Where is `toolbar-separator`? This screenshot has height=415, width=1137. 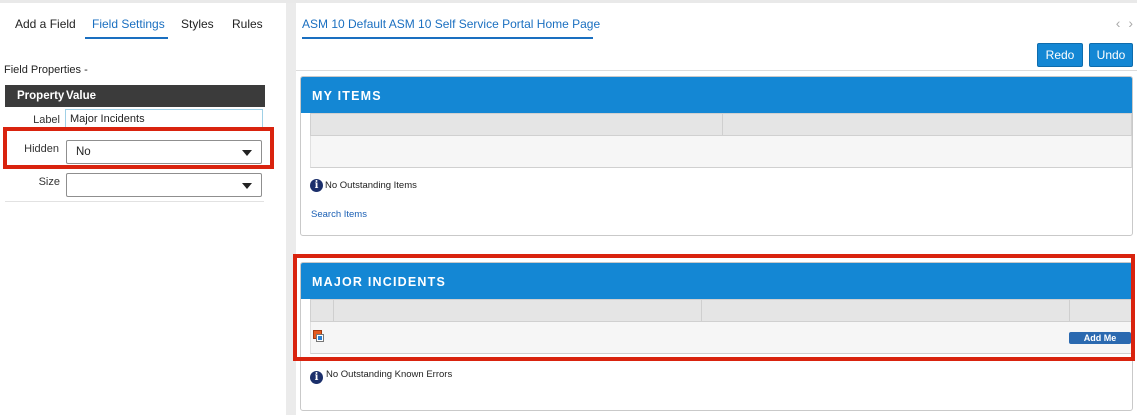
toolbar-separator is located at coordinates (716, 70).